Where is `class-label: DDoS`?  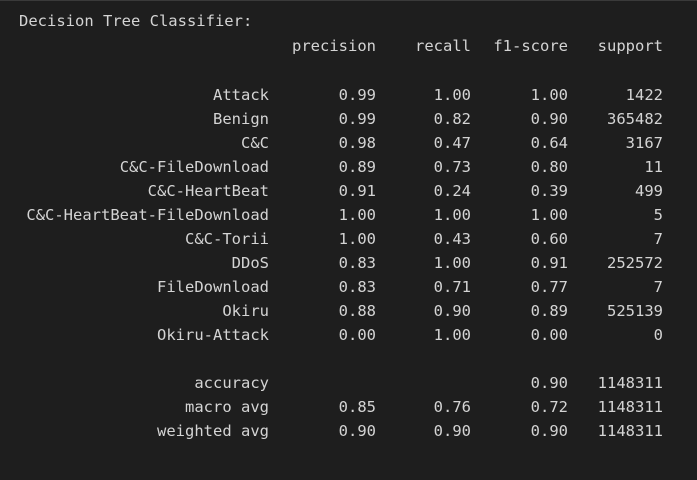
class-label: DDoS is located at coordinates (250, 263).